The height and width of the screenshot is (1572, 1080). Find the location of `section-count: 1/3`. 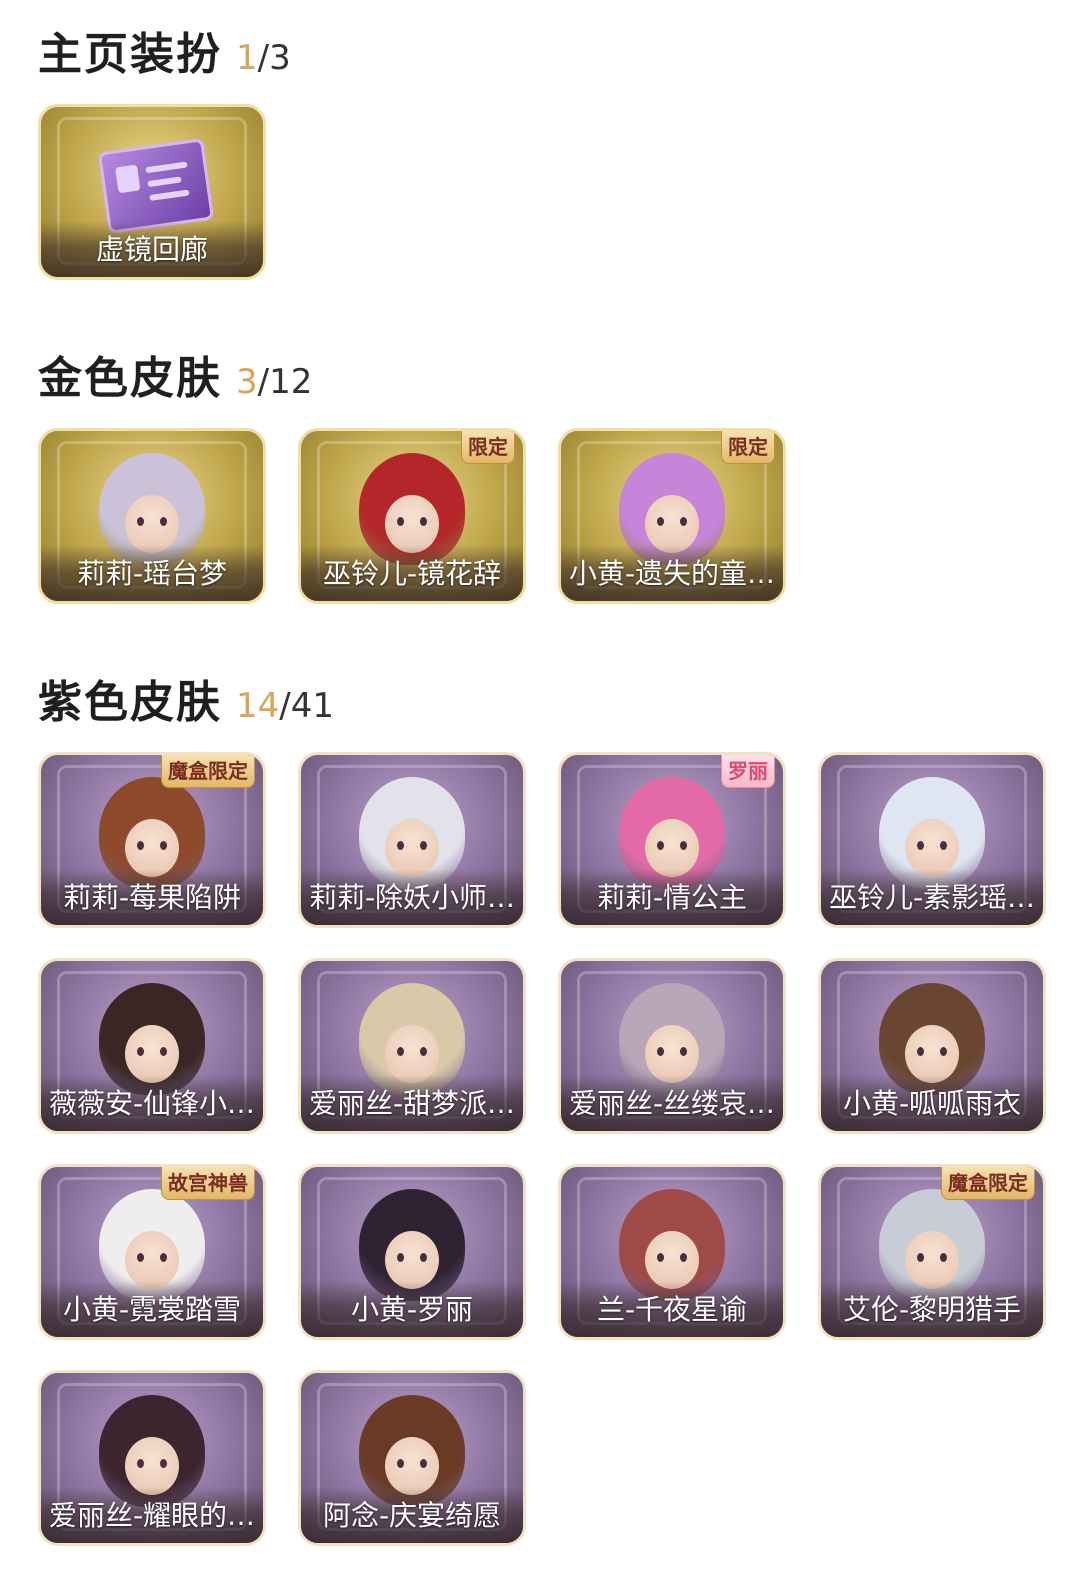

section-count: 1/3 is located at coordinates (263, 58).